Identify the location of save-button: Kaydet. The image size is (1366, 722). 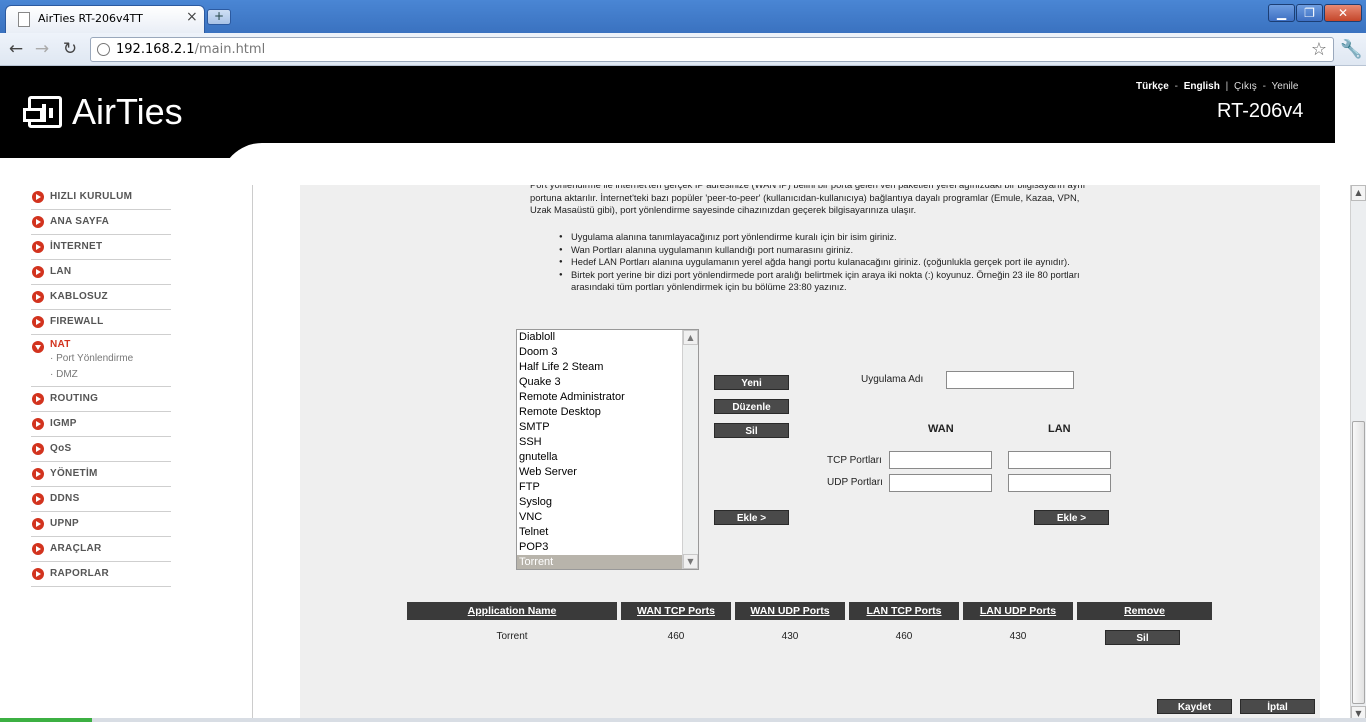
(1194, 706).